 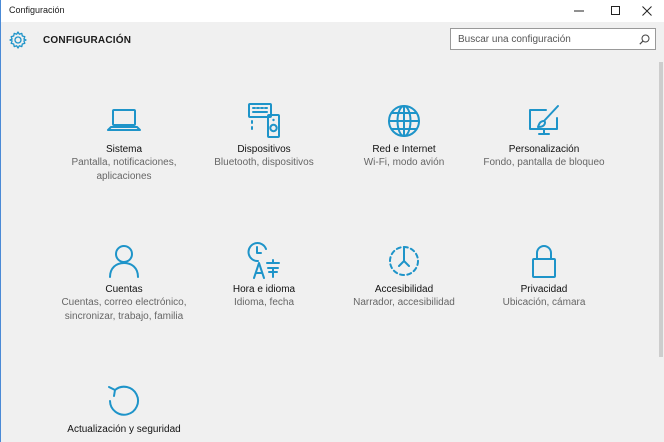 What do you see at coordinates (263, 260) in the screenshot?
I see `time-language-icon` at bounding box center [263, 260].